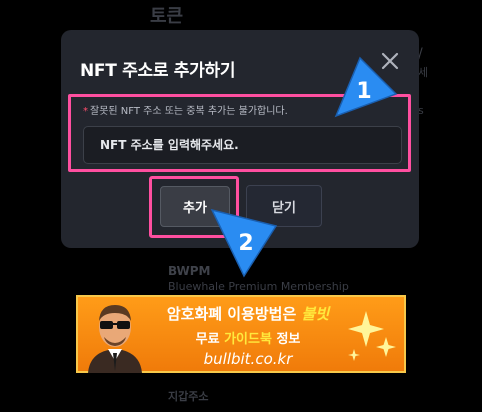 This screenshot has width=482, height=412. I want to click on required-star: *, so click(85, 111).